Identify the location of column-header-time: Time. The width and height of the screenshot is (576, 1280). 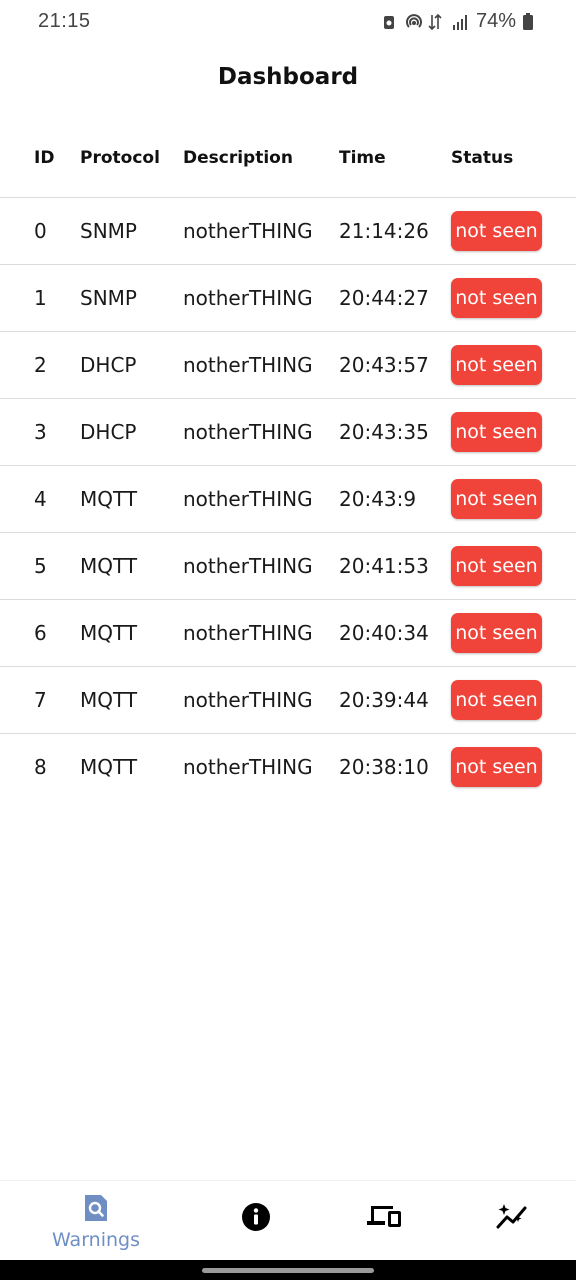
(362, 158).